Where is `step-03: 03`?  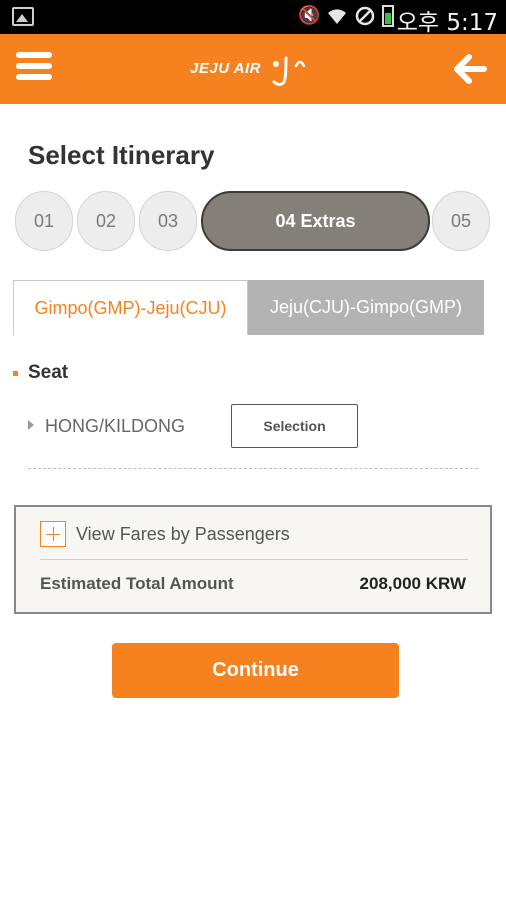 step-03: 03 is located at coordinates (168, 221).